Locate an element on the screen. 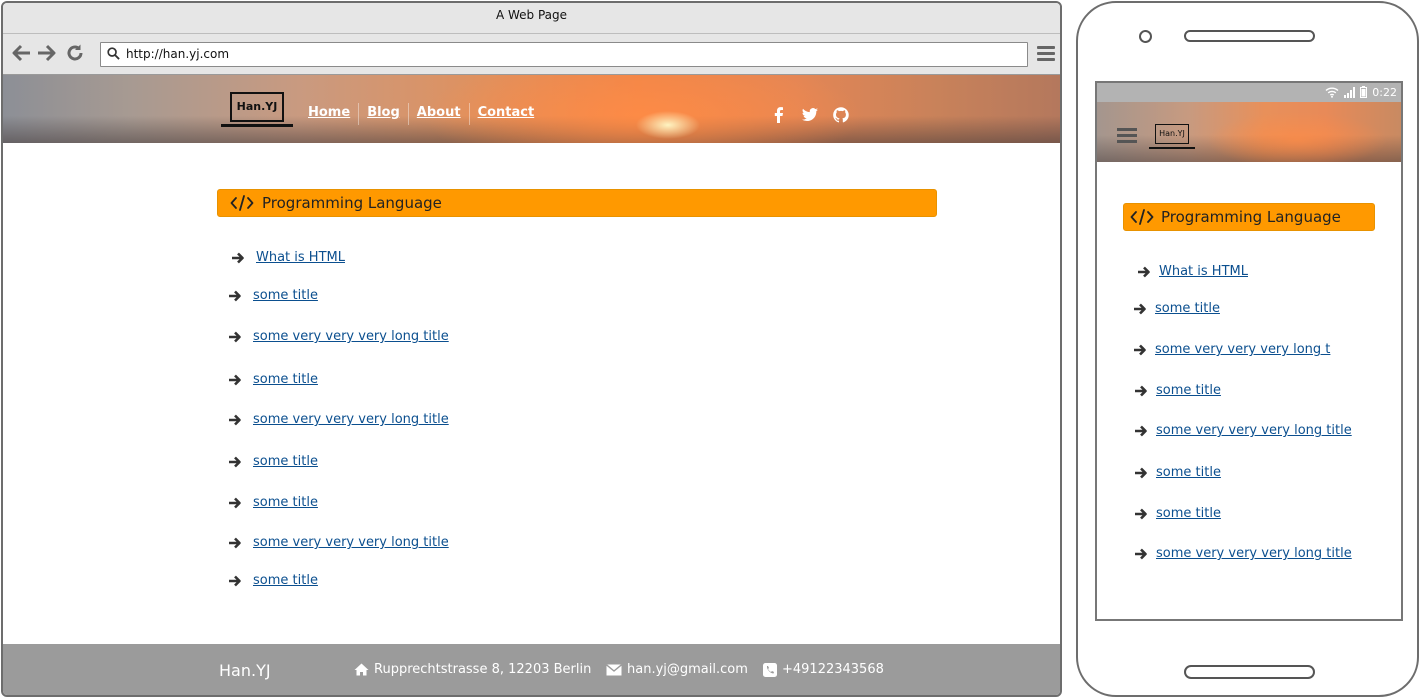 This screenshot has height=698, width=1420. mobile-section-title: Programming Language is located at coordinates (1251, 217).